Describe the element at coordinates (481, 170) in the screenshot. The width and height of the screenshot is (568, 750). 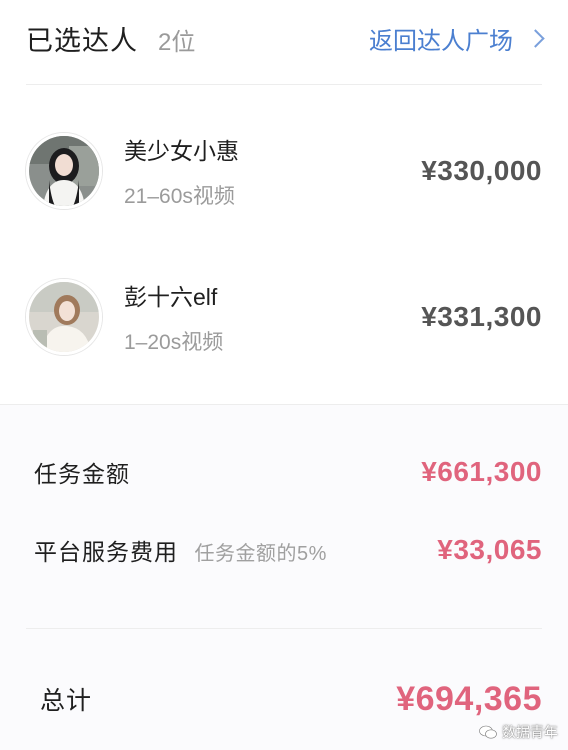
I see `creator-price: ¥330,000` at that location.